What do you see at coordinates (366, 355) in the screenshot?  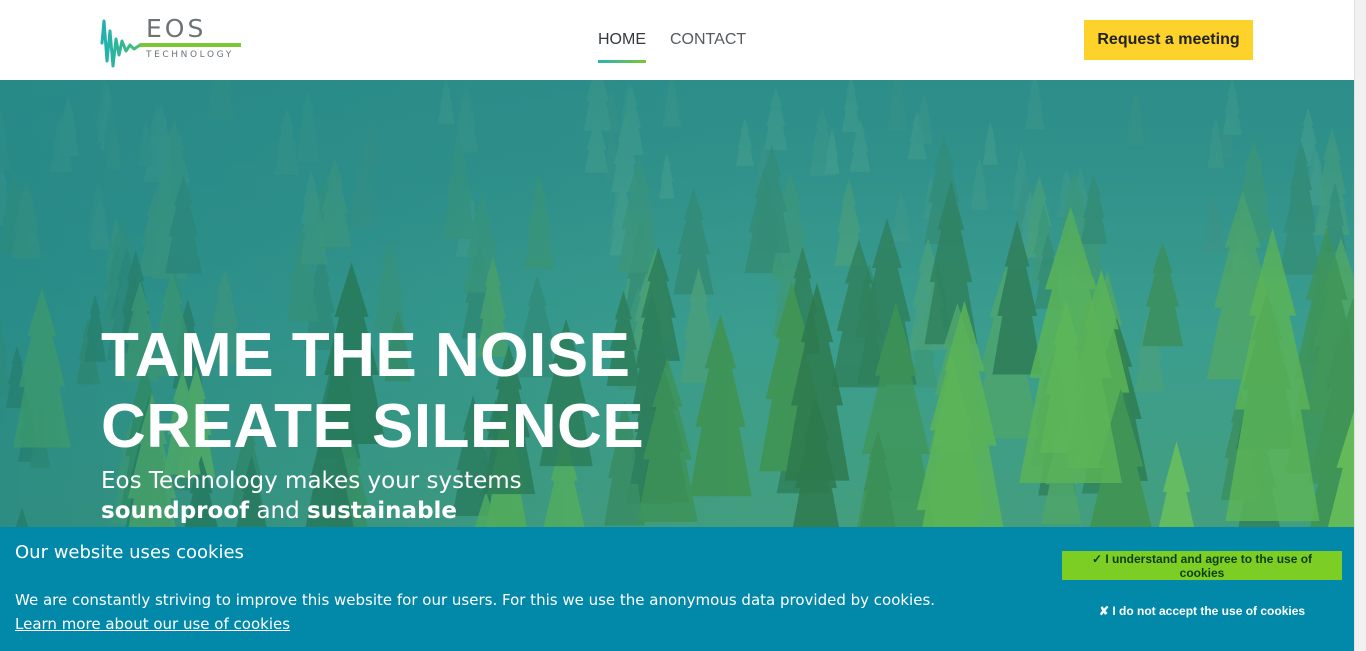 I see `hero-title-line-1: TAME THE NOISE` at bounding box center [366, 355].